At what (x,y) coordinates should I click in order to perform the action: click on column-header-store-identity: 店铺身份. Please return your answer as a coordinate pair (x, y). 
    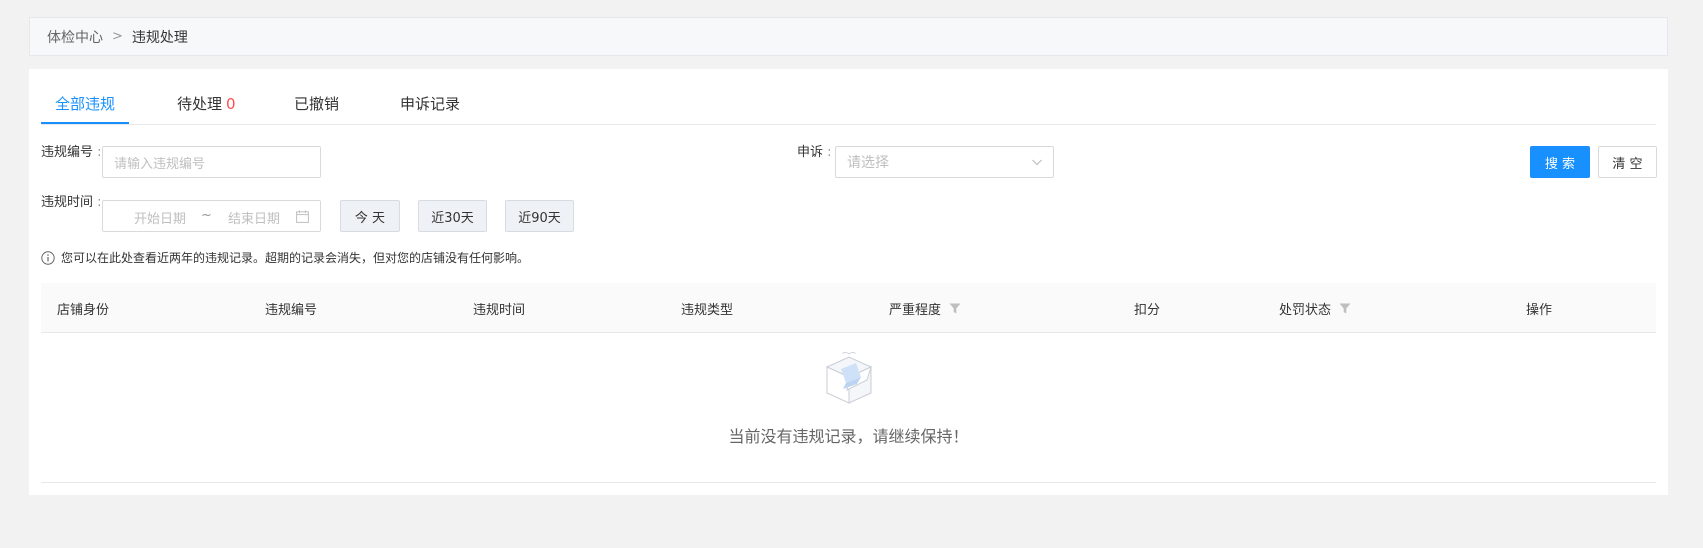
    Looking at the image, I should click on (83, 310).